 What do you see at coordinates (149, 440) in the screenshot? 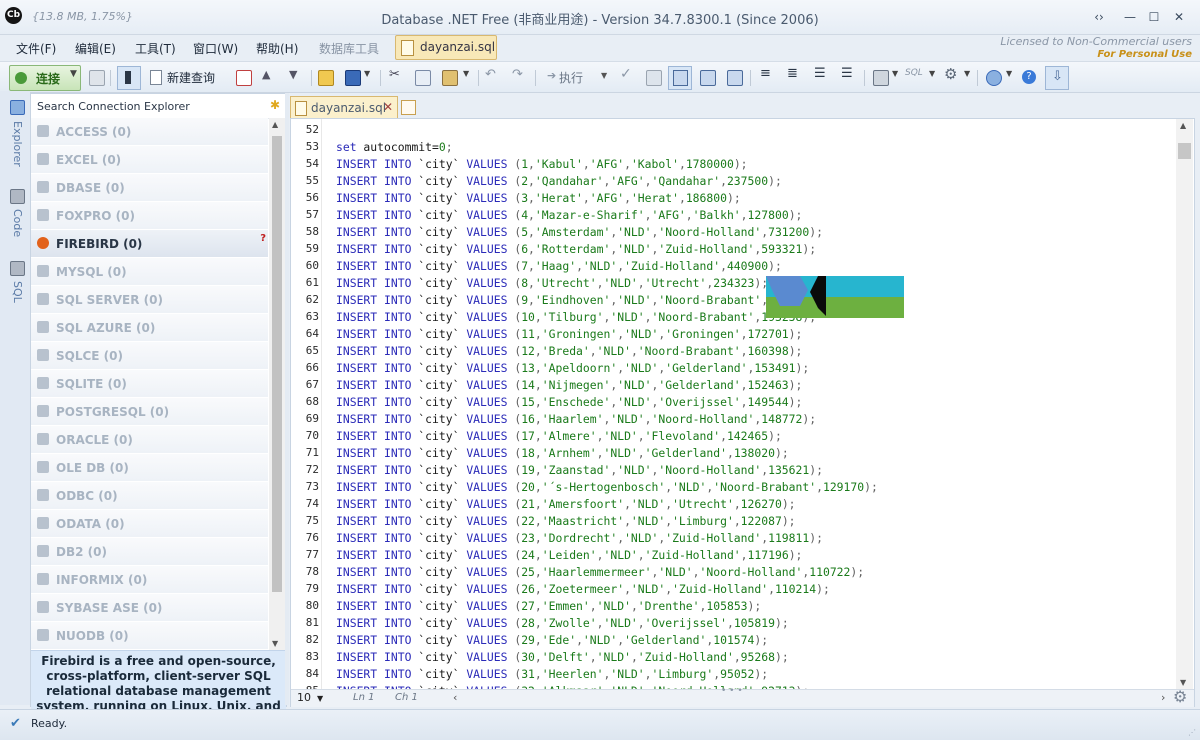
I see `connection-item: ORACLE (0)` at bounding box center [149, 440].